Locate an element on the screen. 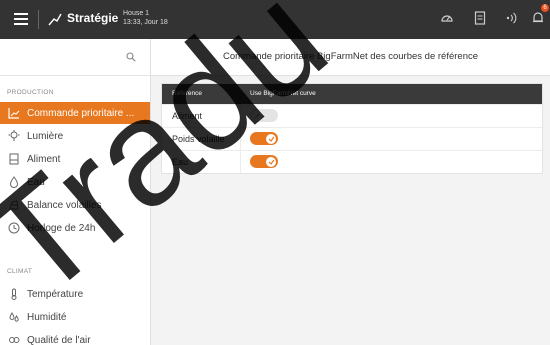  page-title: Stratégie is located at coordinates (93, 18).